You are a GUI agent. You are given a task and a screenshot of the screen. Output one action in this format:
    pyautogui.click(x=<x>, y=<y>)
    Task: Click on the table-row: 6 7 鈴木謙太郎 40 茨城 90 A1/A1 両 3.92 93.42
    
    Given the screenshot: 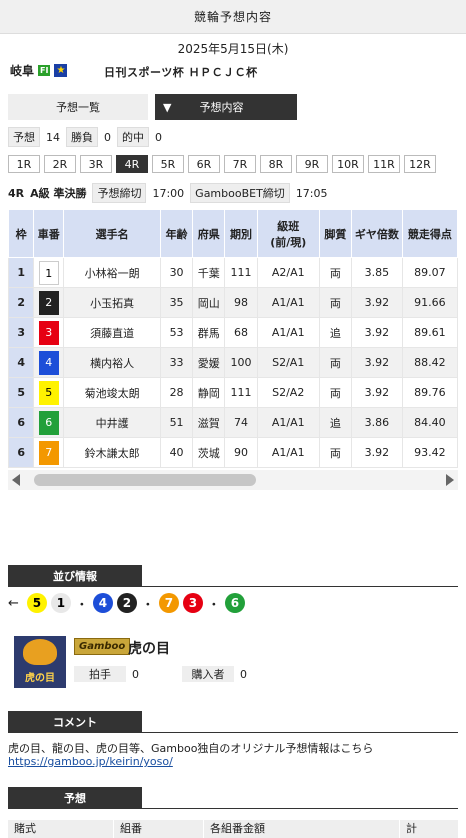 What is the action you would take?
    pyautogui.click(x=233, y=452)
    